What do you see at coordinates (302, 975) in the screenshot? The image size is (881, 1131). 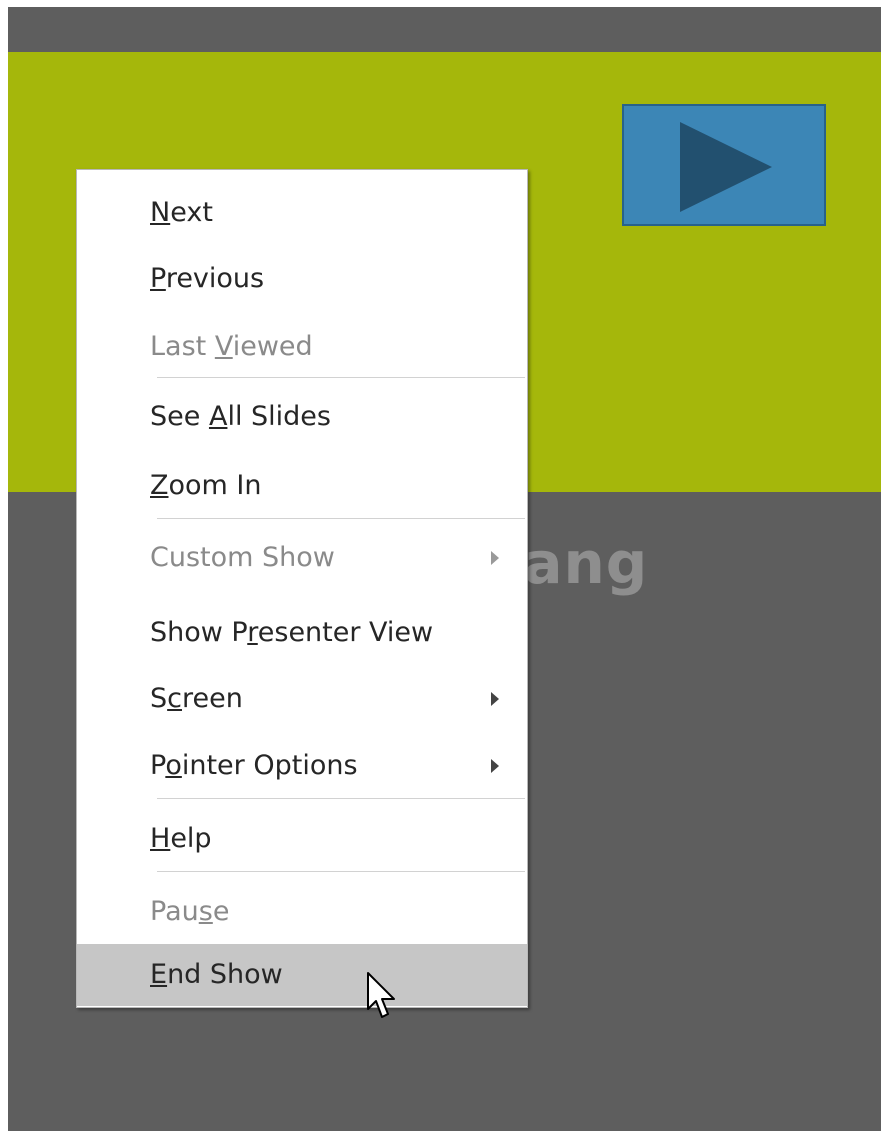 I see `menu-item-end-show: End Show` at bounding box center [302, 975].